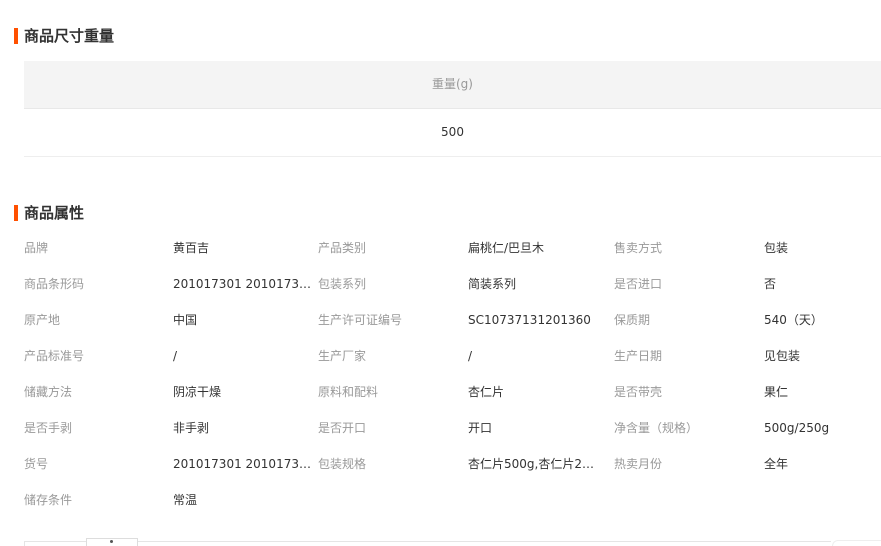  What do you see at coordinates (486, 392) in the screenshot?
I see `attribute-value: 杏仁片` at bounding box center [486, 392].